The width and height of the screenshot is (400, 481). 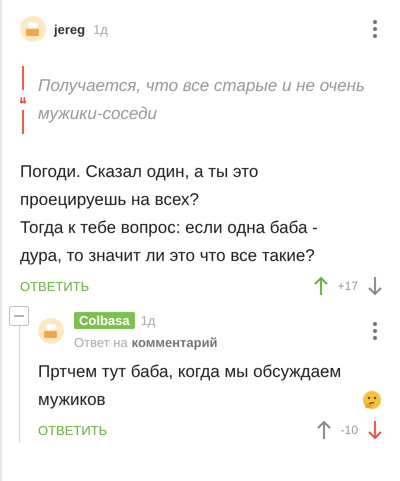 What do you see at coordinates (349, 430) in the screenshot?
I see `rating: -10` at bounding box center [349, 430].